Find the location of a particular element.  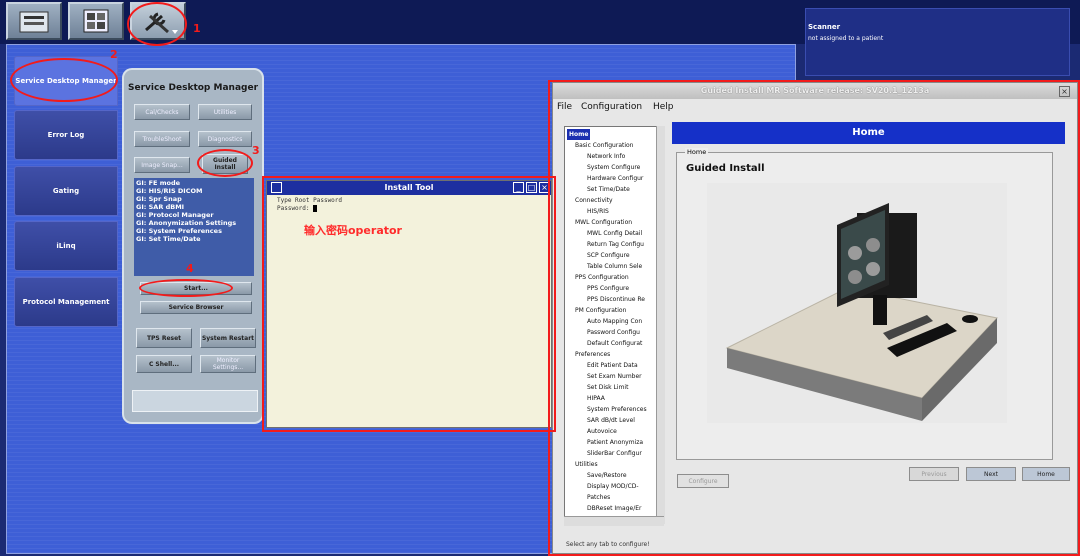

service-browser-button: Service Browser is located at coordinates (196, 307).